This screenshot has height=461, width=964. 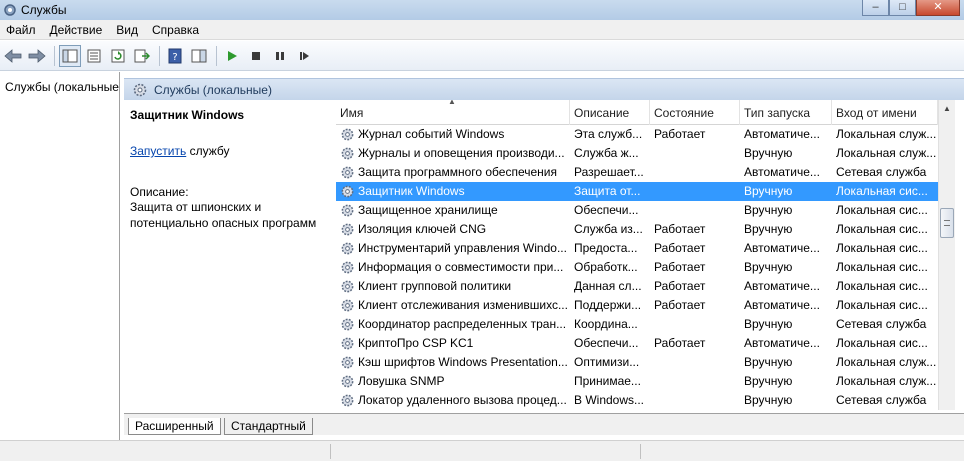 What do you see at coordinates (13, 56) in the screenshot?
I see `back-button` at bounding box center [13, 56].